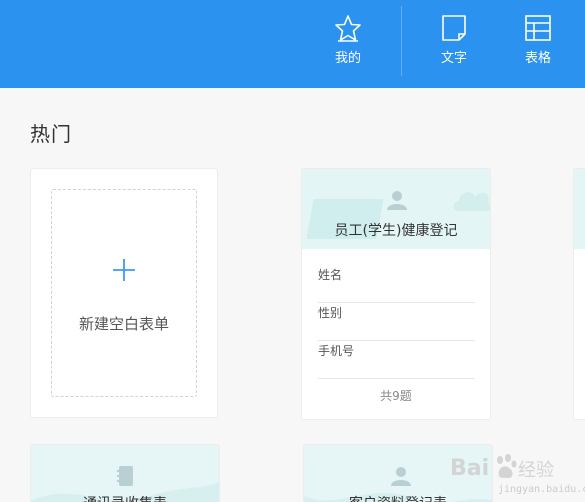  What do you see at coordinates (537, 58) in the screenshot?
I see `nav-item-label: 表格` at bounding box center [537, 58].